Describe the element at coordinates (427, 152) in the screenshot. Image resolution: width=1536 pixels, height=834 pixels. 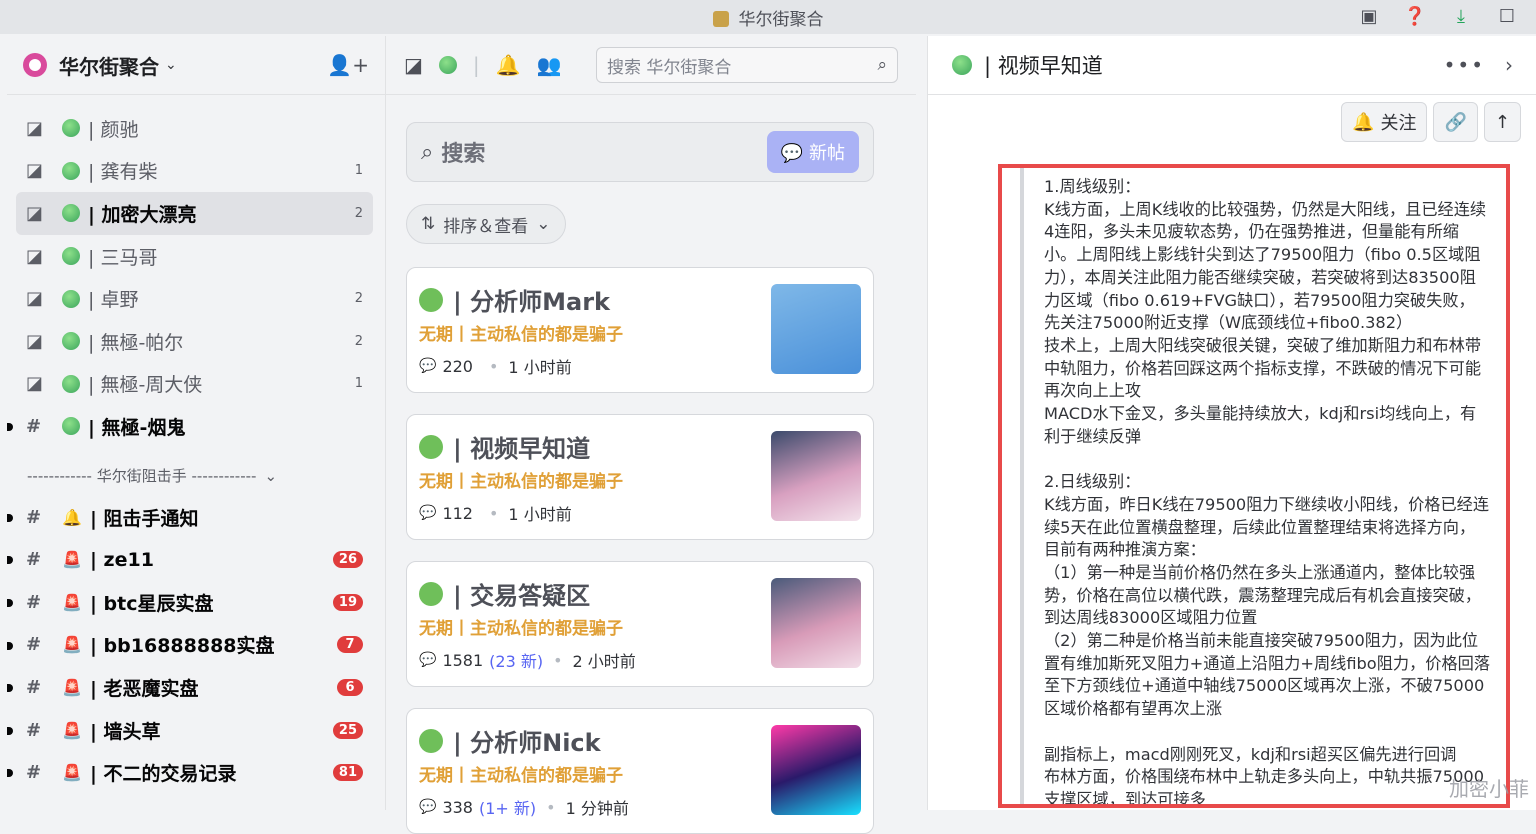
I see `search-icon: ⌕` at that location.